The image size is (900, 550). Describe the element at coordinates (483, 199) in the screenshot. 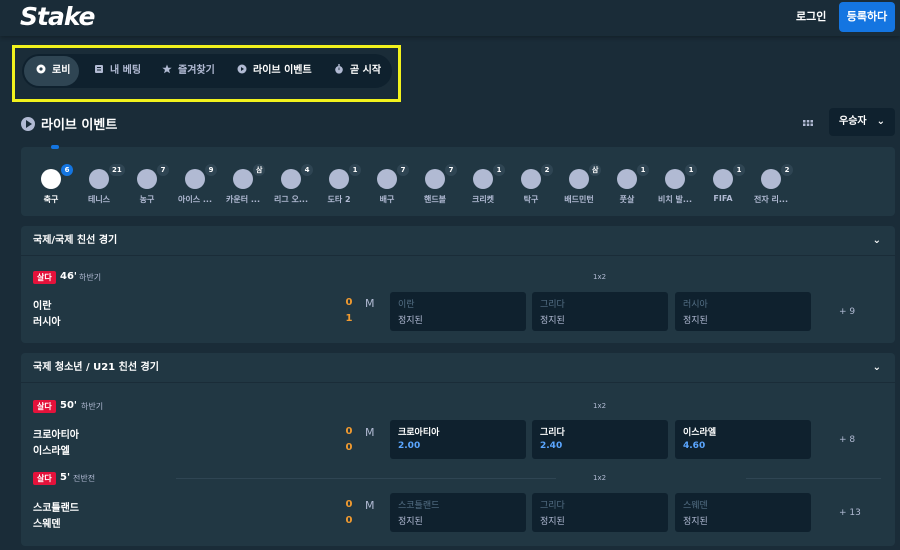

I see `sport-label: 크리켓` at that location.